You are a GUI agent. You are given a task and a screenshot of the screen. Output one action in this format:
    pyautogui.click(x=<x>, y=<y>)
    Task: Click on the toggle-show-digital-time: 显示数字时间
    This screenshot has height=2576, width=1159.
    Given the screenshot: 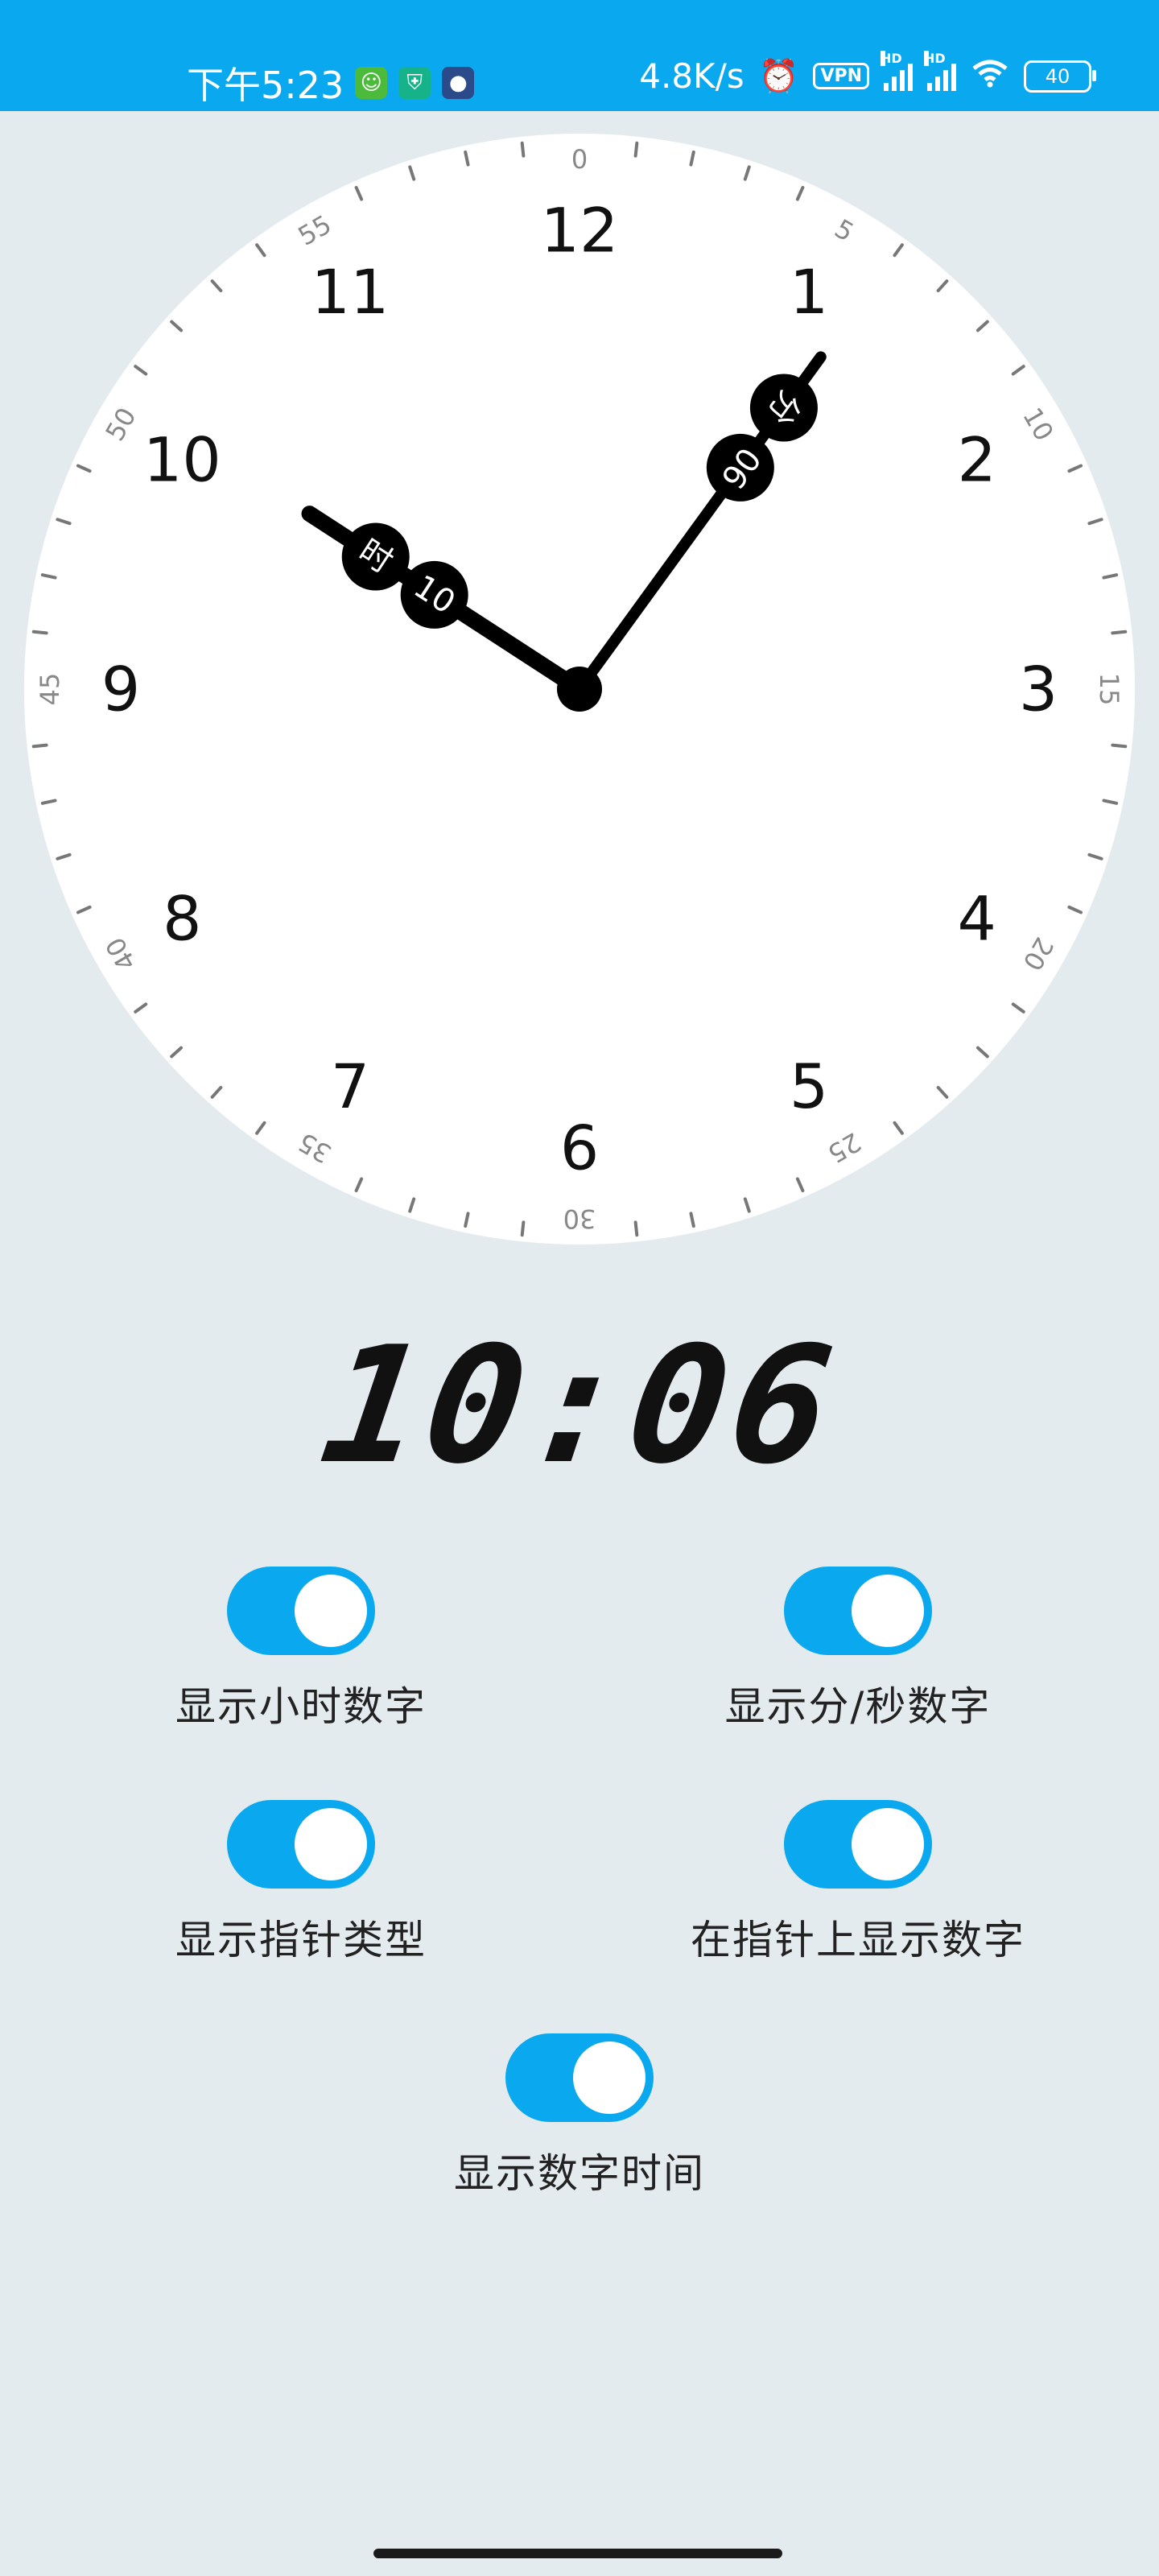 What is the action you would take?
    pyautogui.click(x=579, y=2116)
    